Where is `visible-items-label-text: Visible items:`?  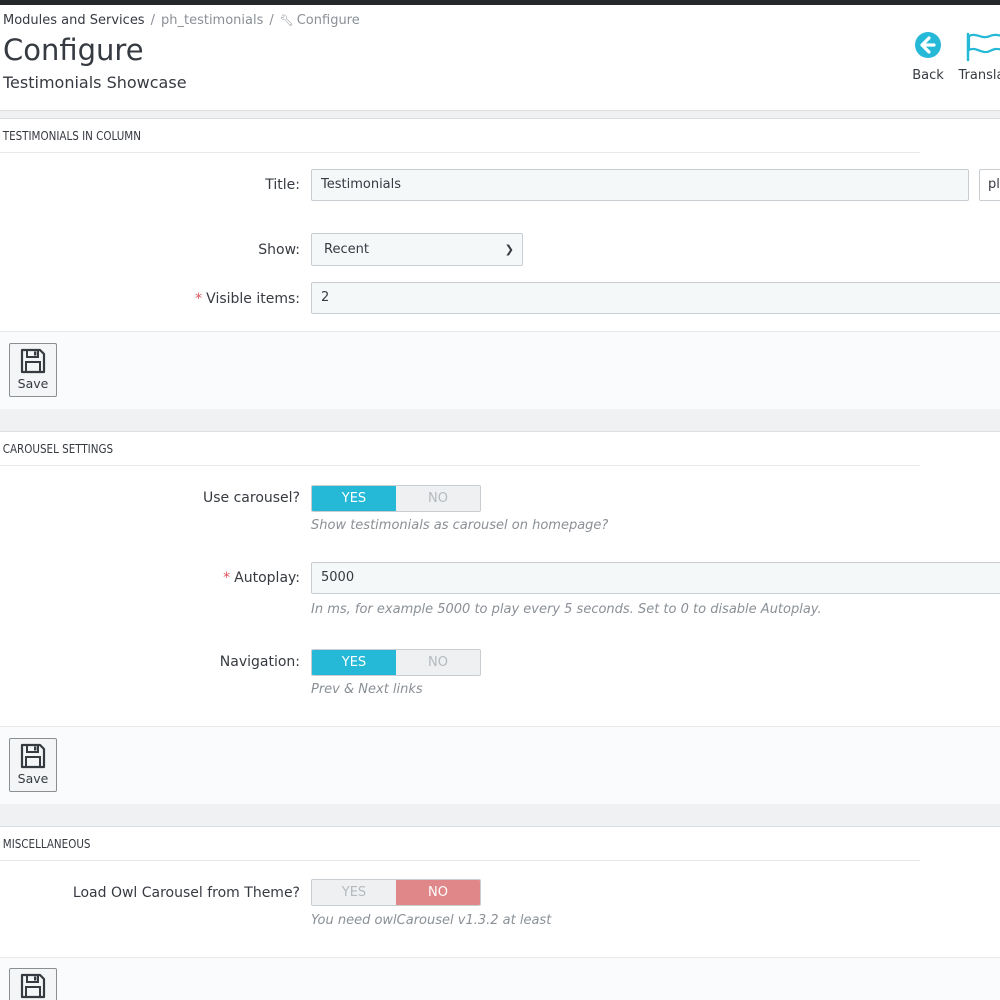
visible-items-label-text: Visible items: is located at coordinates (253, 299).